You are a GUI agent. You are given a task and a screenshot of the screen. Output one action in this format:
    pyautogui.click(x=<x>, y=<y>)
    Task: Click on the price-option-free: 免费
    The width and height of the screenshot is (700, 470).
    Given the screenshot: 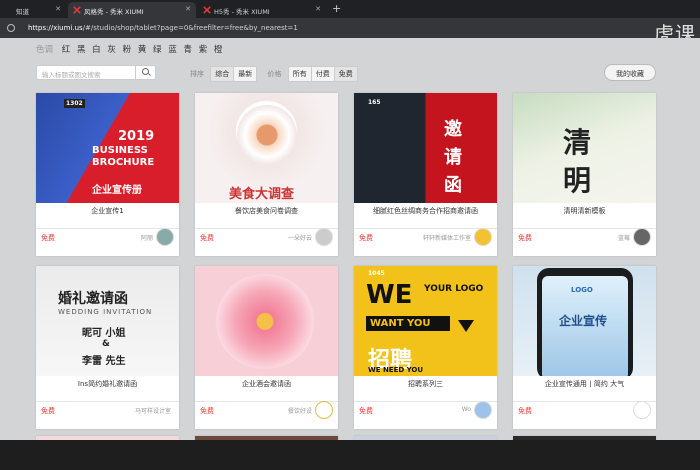 What is the action you would take?
    pyautogui.click(x=345, y=74)
    